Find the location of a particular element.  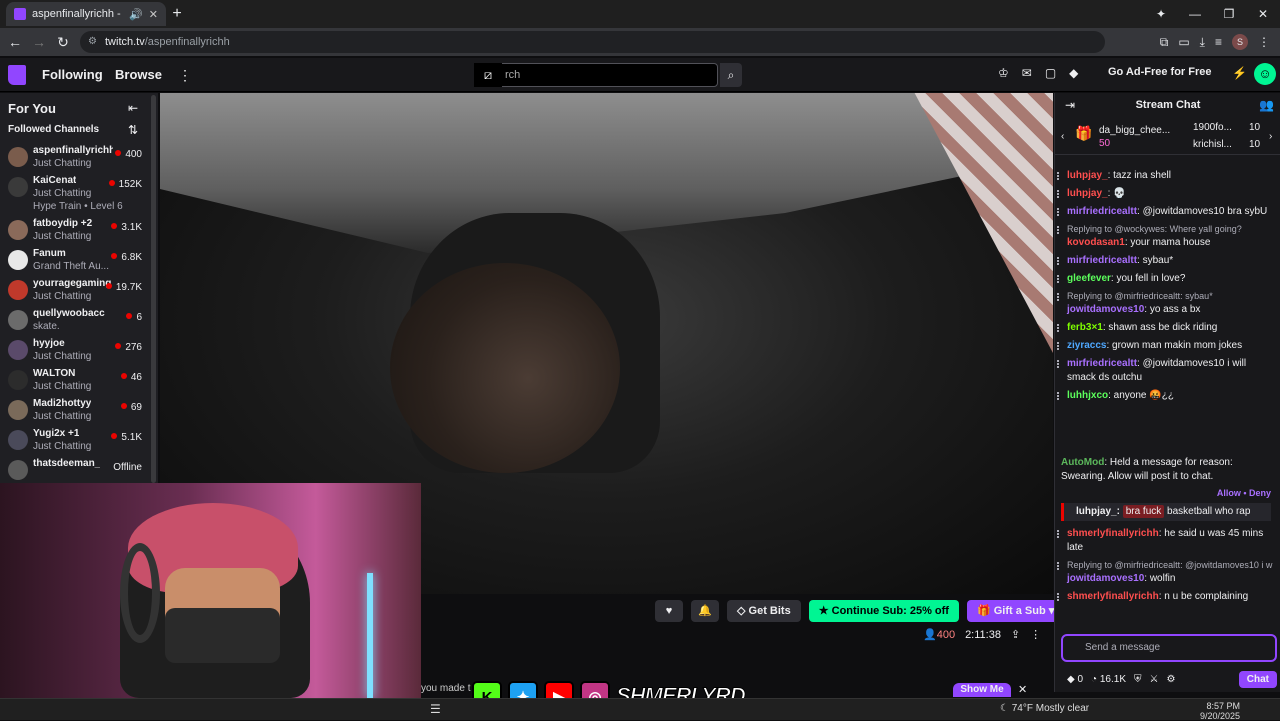

sidebar-channel: thatsdeeman_ Offline is located at coordinates (75, 471).